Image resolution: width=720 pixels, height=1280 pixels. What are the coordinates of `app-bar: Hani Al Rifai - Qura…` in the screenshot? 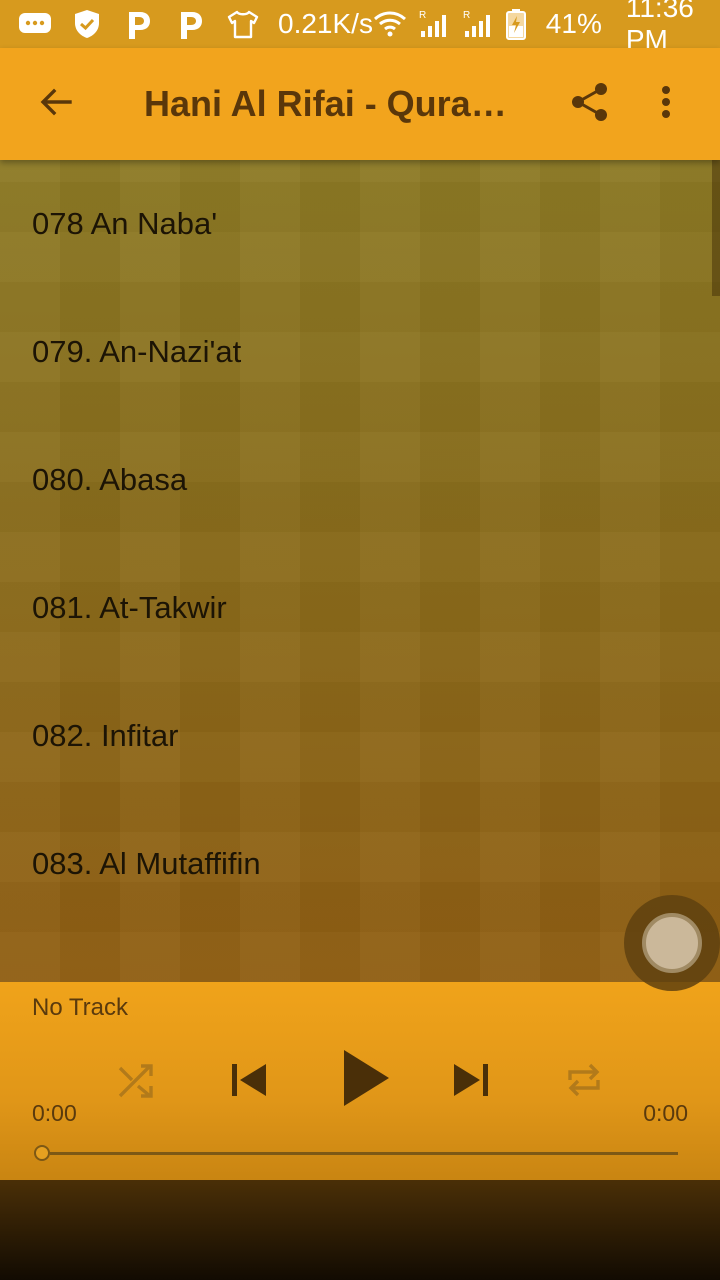 It's located at (360, 104).